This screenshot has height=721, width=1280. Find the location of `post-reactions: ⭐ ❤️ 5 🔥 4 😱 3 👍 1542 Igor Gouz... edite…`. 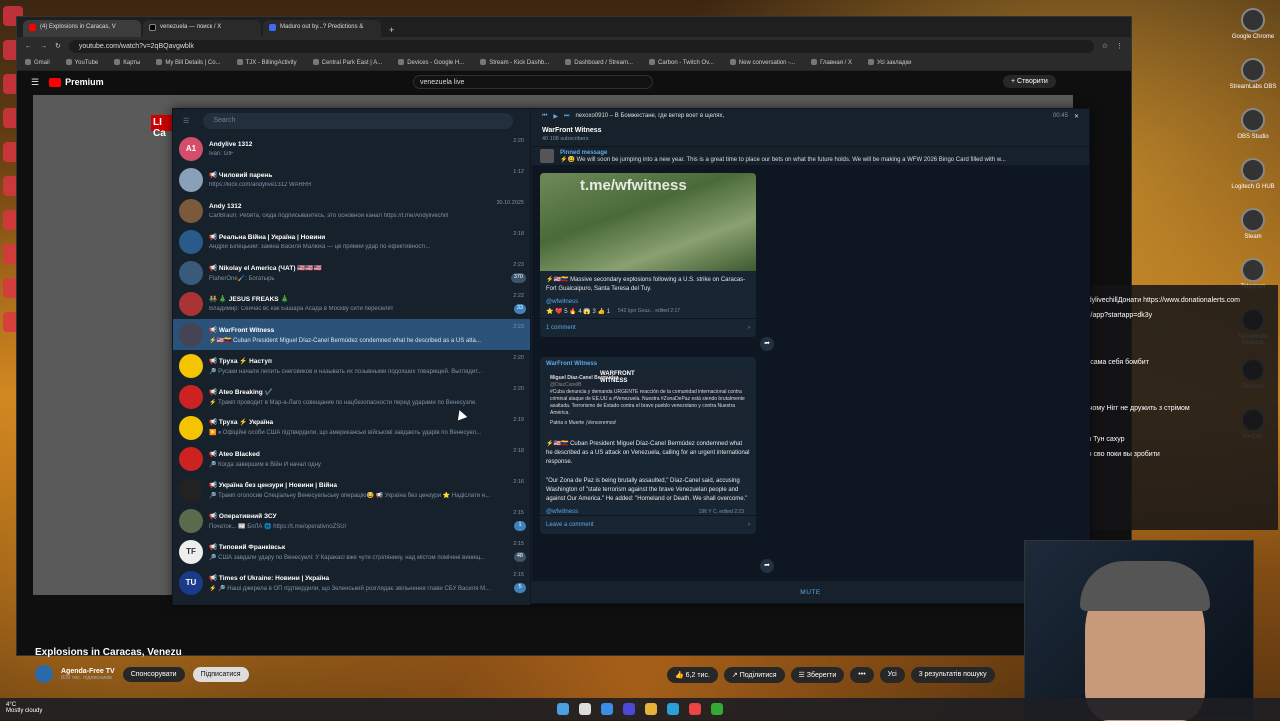

post-reactions: ⭐ ❤️ 5 🔥 4 😱 3 👍 1542 Igor Gouz... edite… is located at coordinates (648, 311).